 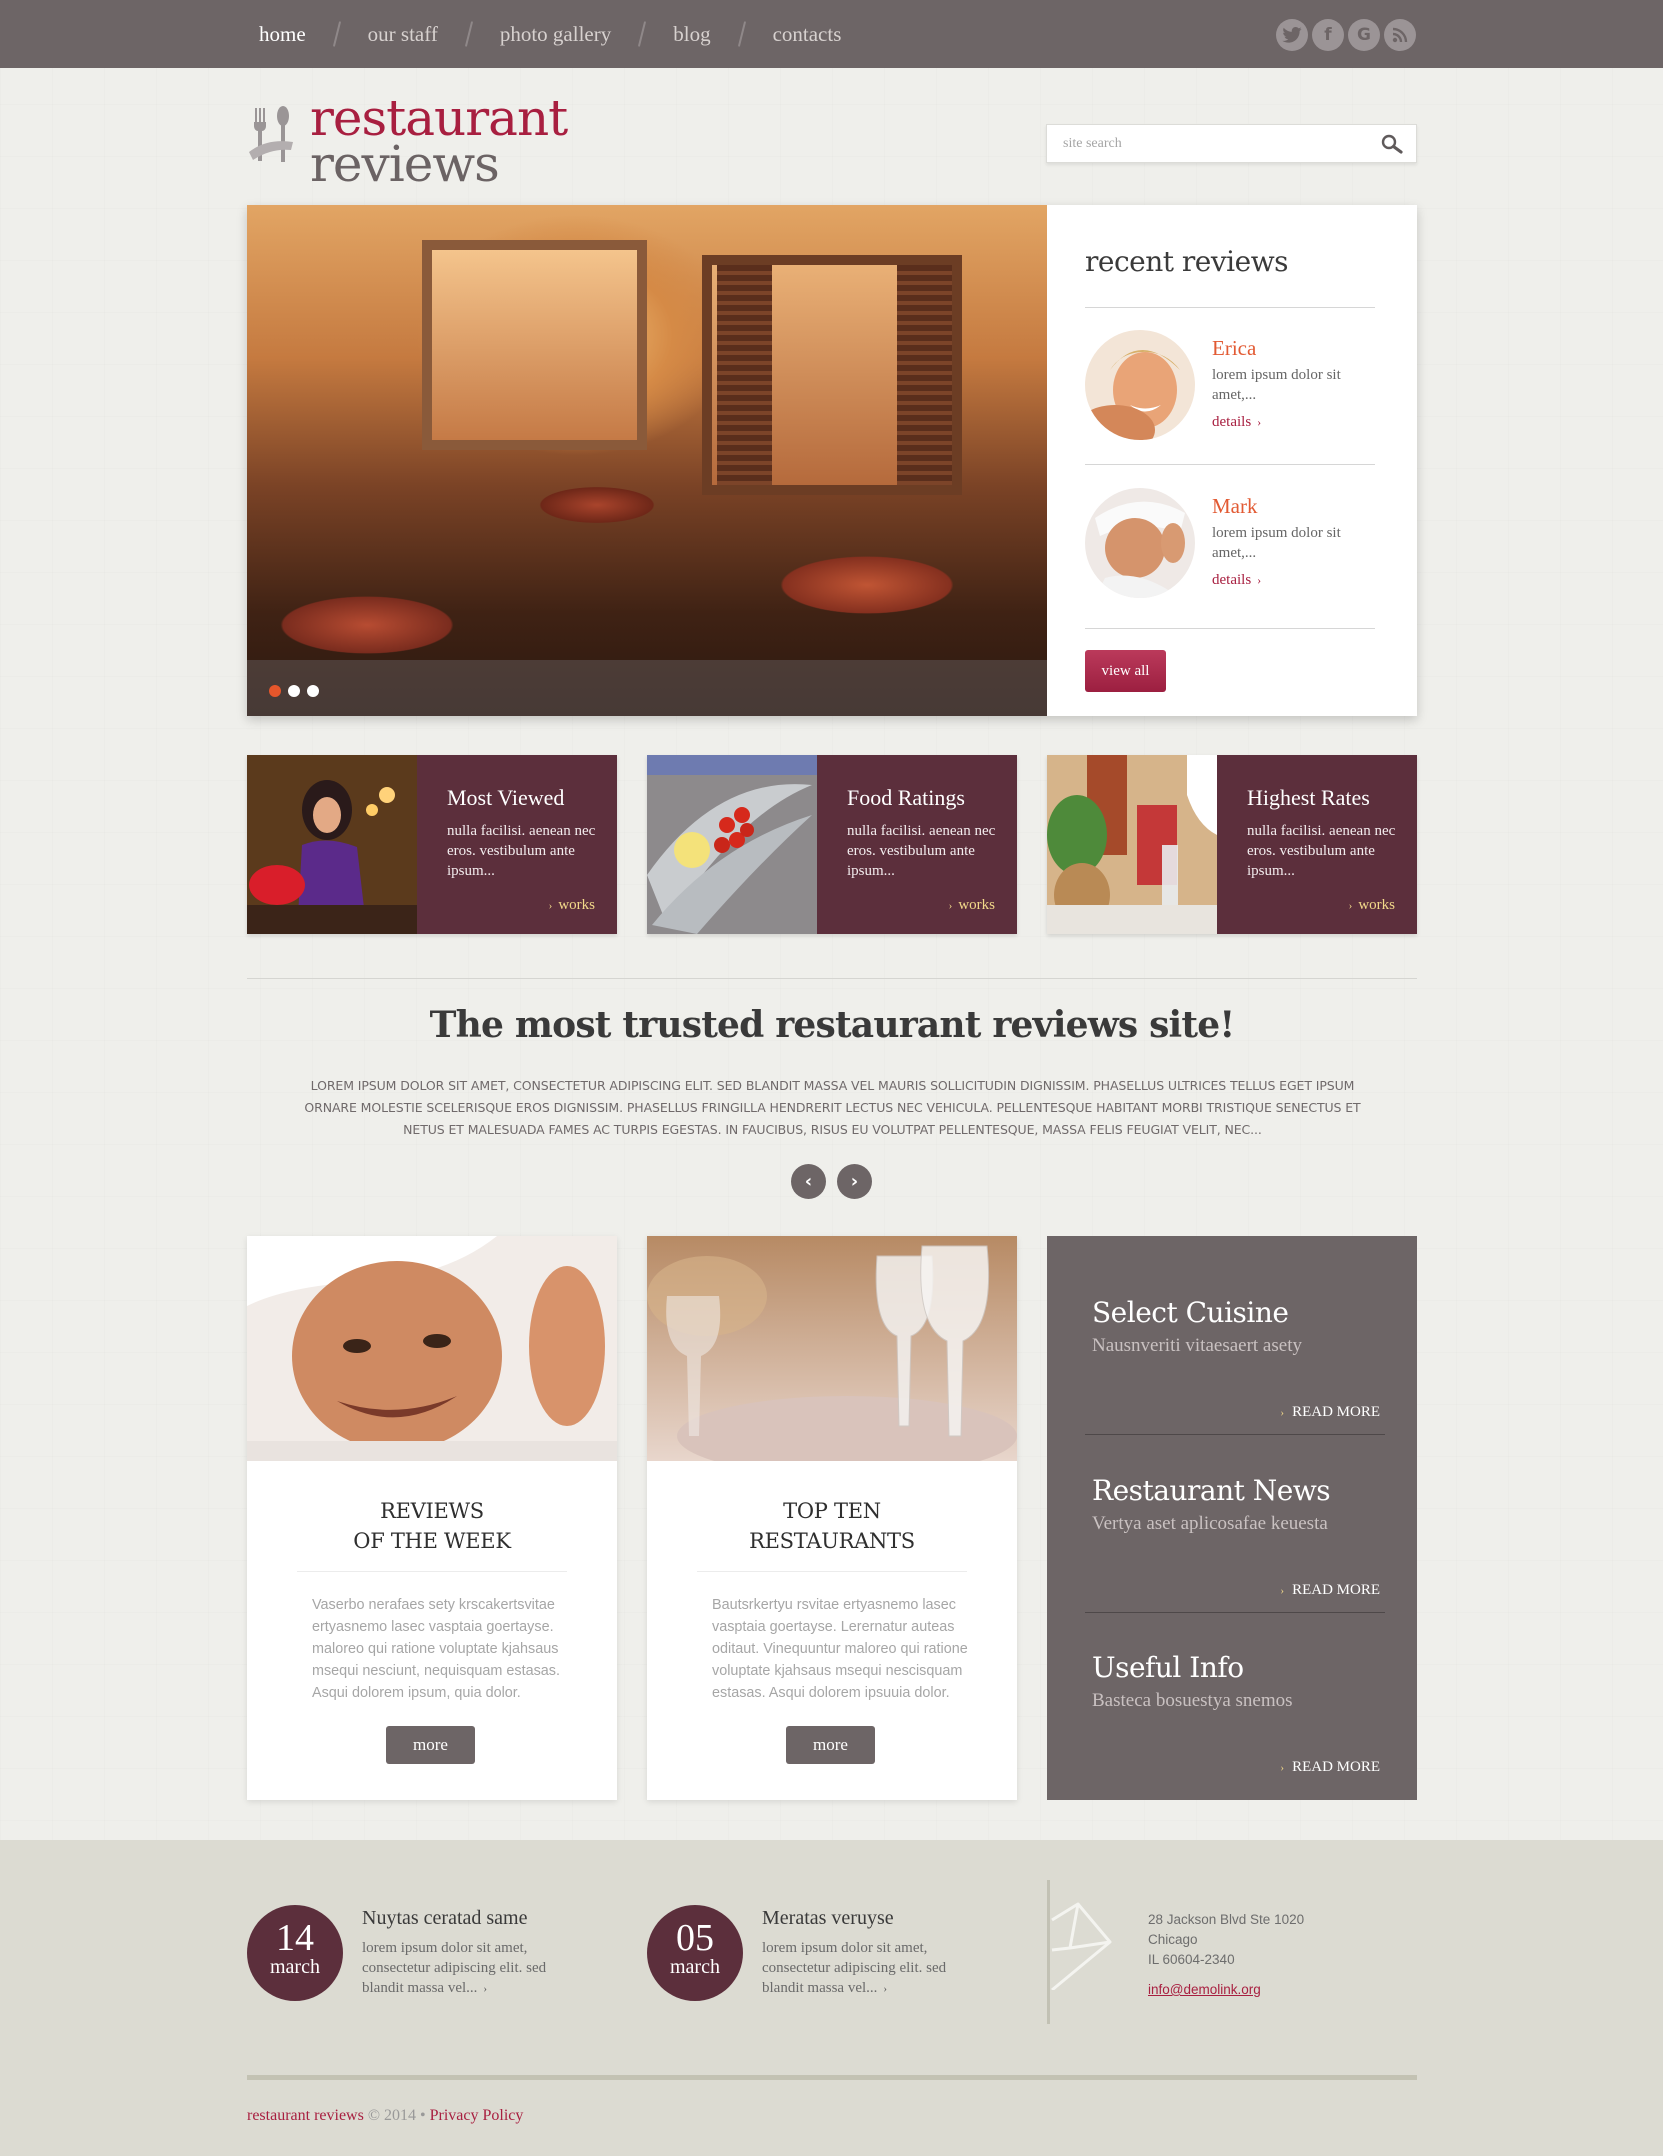 I want to click on prev-arrow-button: ‹, so click(x=808, y=1181).